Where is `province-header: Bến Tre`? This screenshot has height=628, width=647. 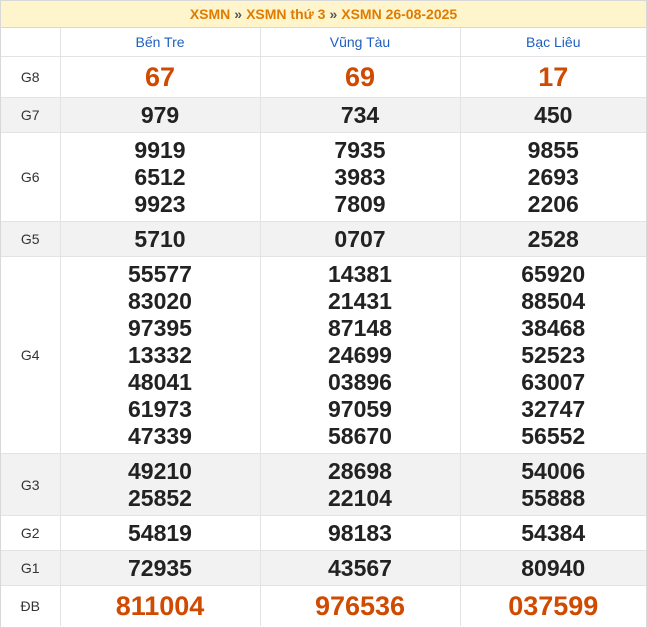 province-header: Bến Tre is located at coordinates (159, 42).